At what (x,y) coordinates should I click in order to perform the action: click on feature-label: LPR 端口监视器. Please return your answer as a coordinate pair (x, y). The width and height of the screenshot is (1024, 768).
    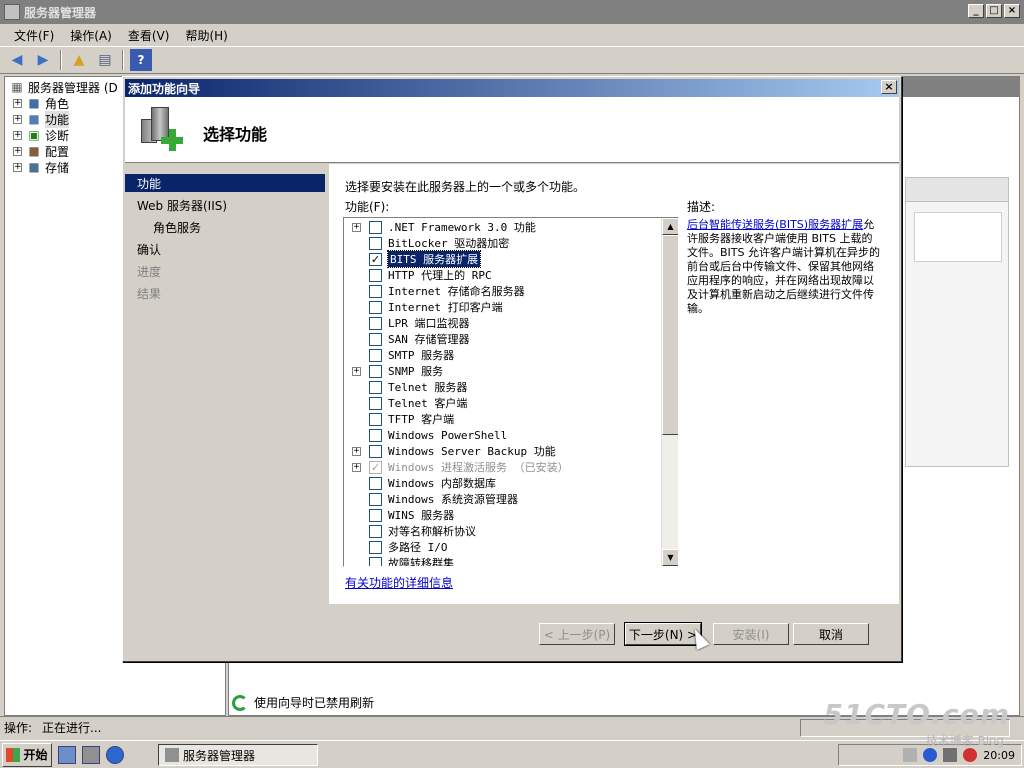
    Looking at the image, I should click on (429, 323).